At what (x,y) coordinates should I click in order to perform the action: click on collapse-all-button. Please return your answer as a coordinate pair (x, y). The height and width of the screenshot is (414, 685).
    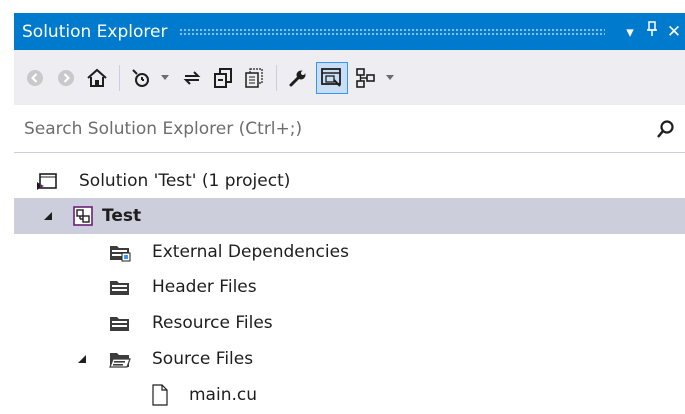
    Looking at the image, I should click on (223, 78).